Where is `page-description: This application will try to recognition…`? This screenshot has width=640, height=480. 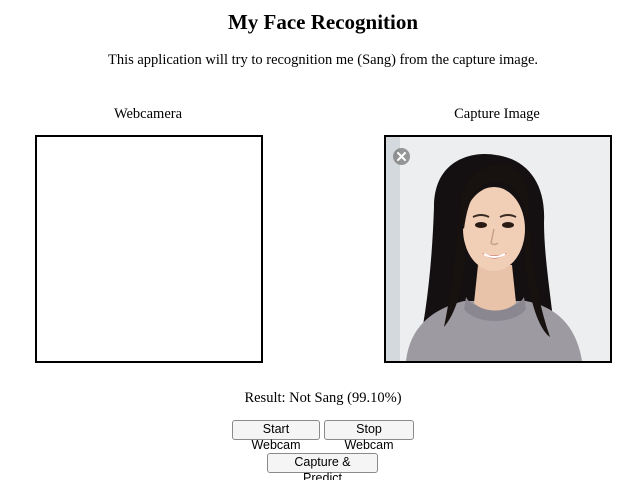
page-description: This application will try to recognition… is located at coordinates (323, 60).